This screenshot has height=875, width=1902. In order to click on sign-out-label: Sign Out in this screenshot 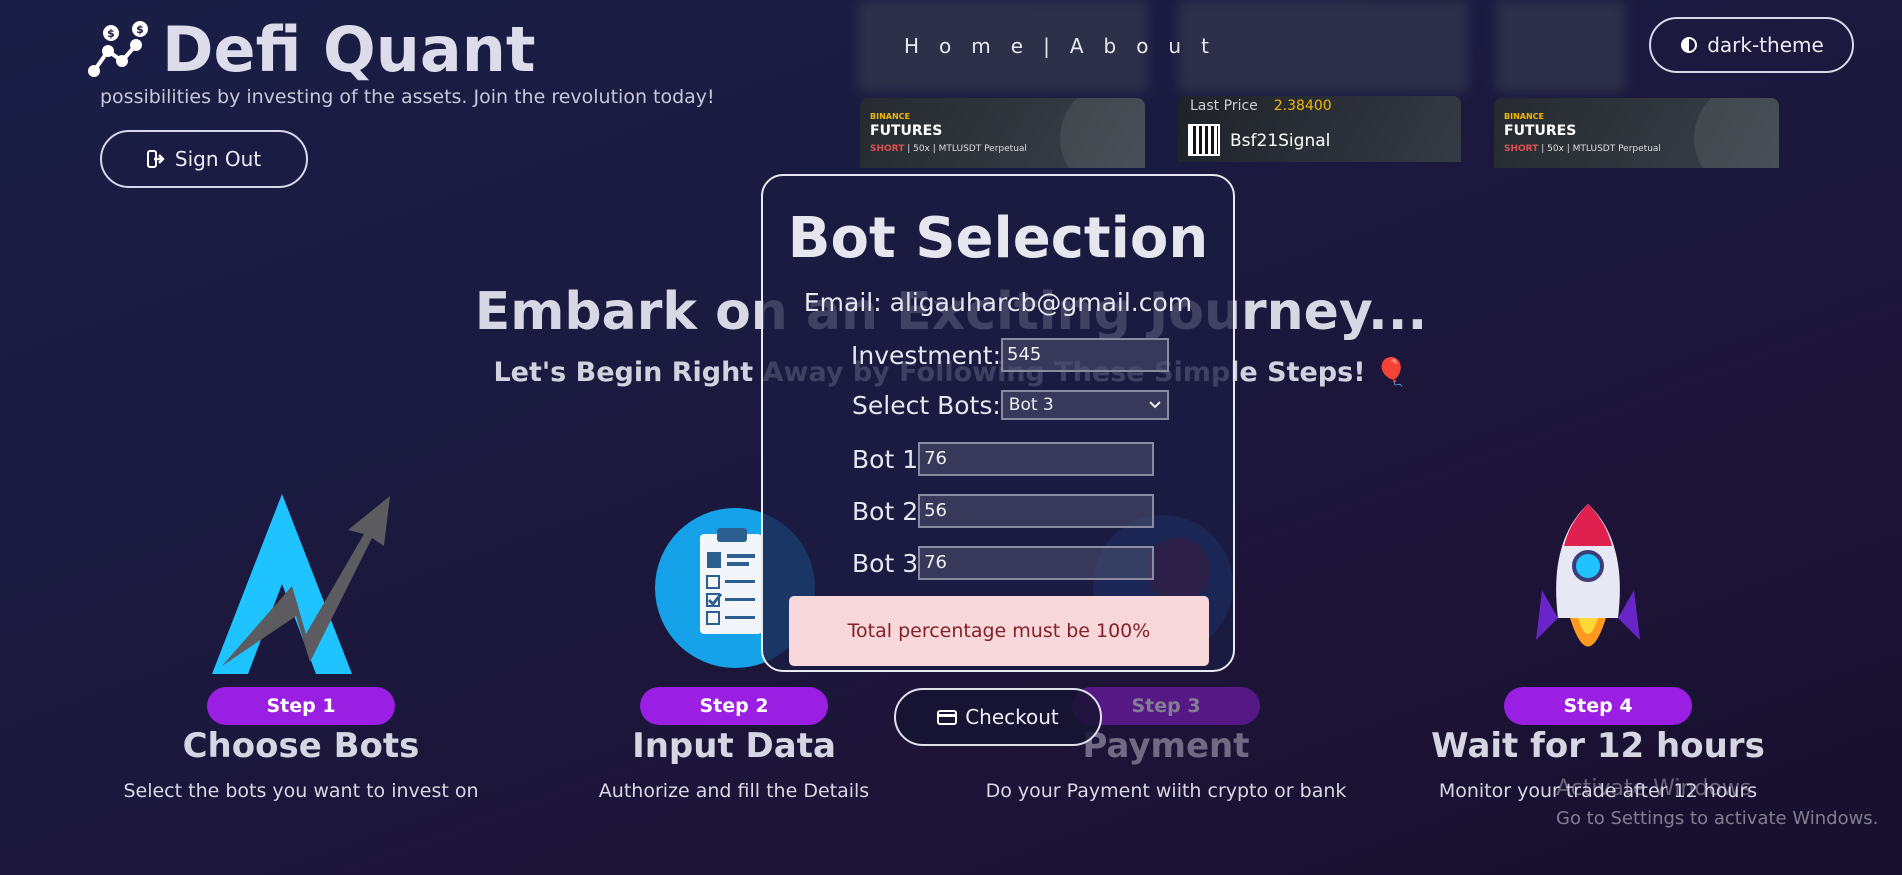, I will do `click(218, 159)`.